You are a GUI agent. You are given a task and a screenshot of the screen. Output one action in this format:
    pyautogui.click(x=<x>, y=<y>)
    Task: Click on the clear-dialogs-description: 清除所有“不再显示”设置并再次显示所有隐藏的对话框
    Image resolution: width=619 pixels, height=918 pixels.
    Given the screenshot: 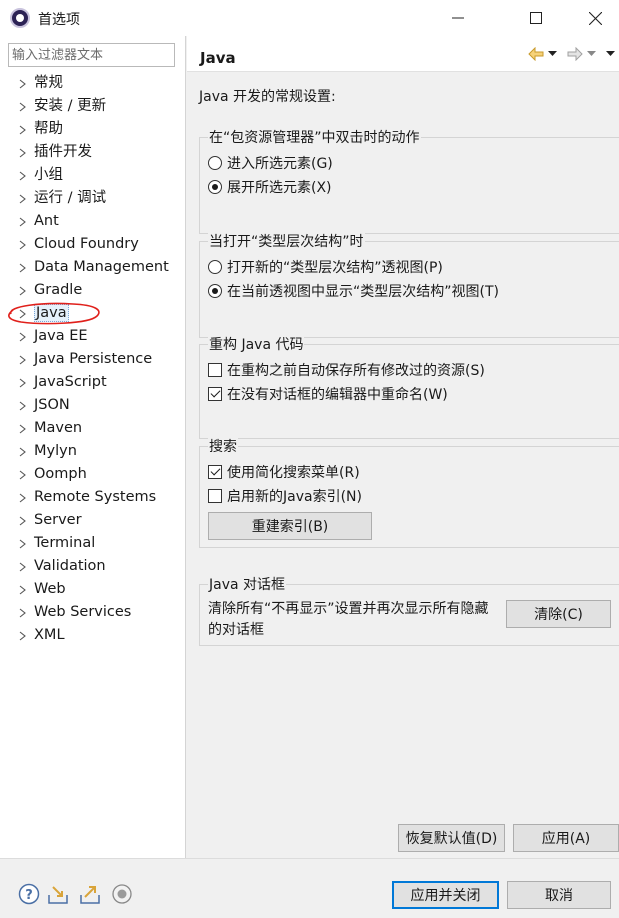 What is the action you would take?
    pyautogui.click(x=348, y=619)
    